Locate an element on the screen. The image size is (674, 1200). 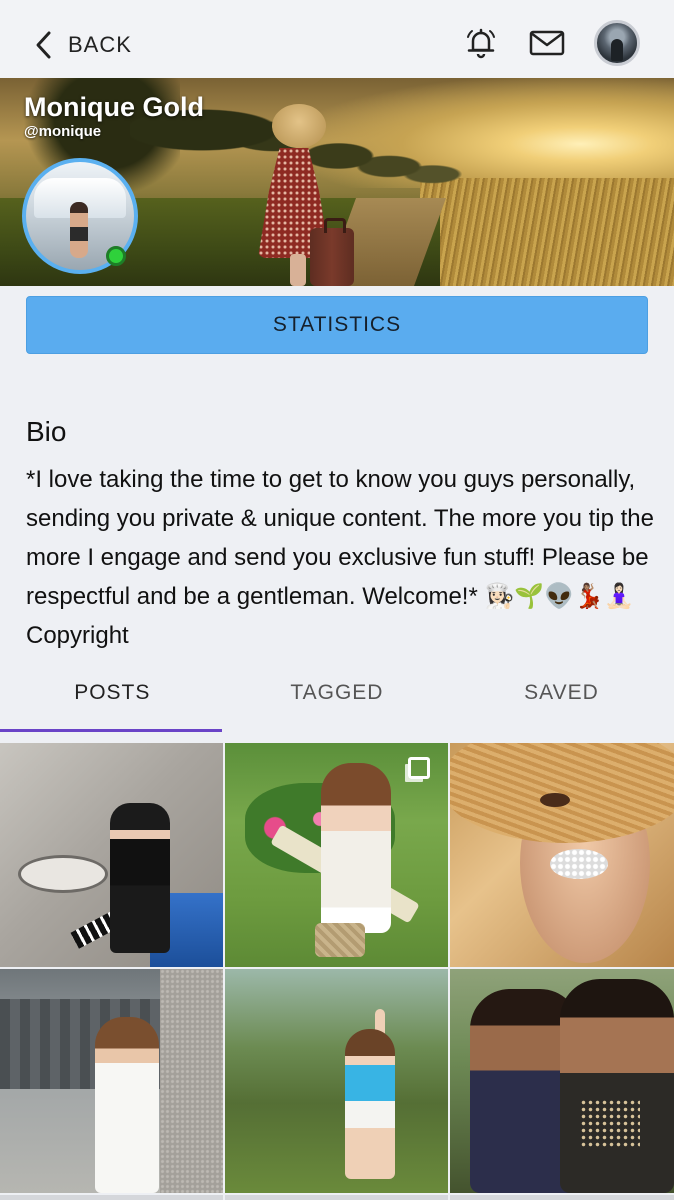
online-status-indicator is located at coordinates (116, 256).